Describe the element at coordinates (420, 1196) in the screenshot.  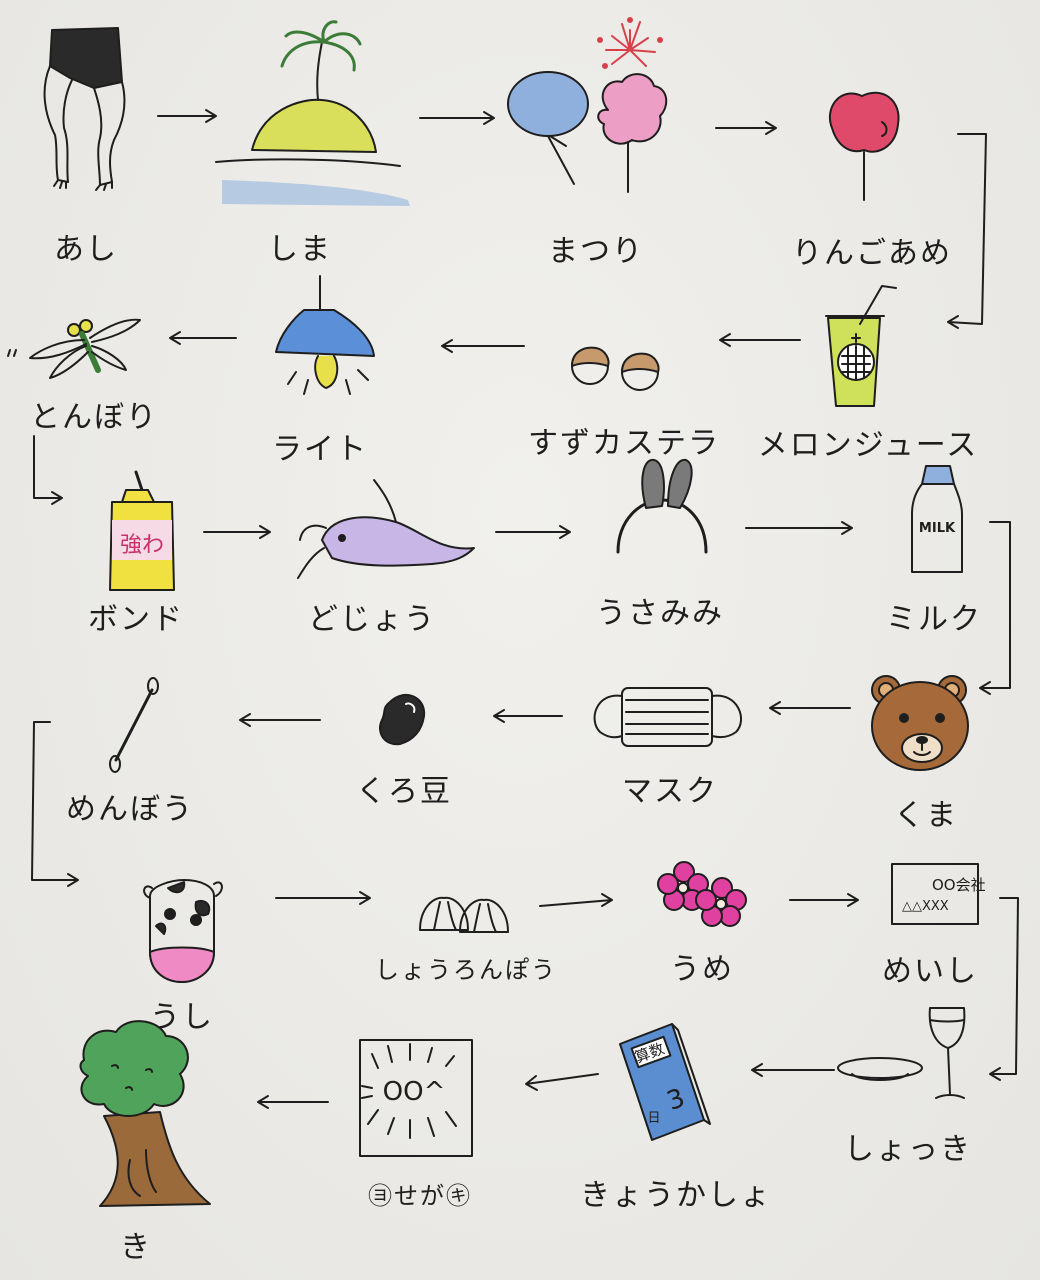
I see `label-yosegaki: ㋵せが㋖` at that location.